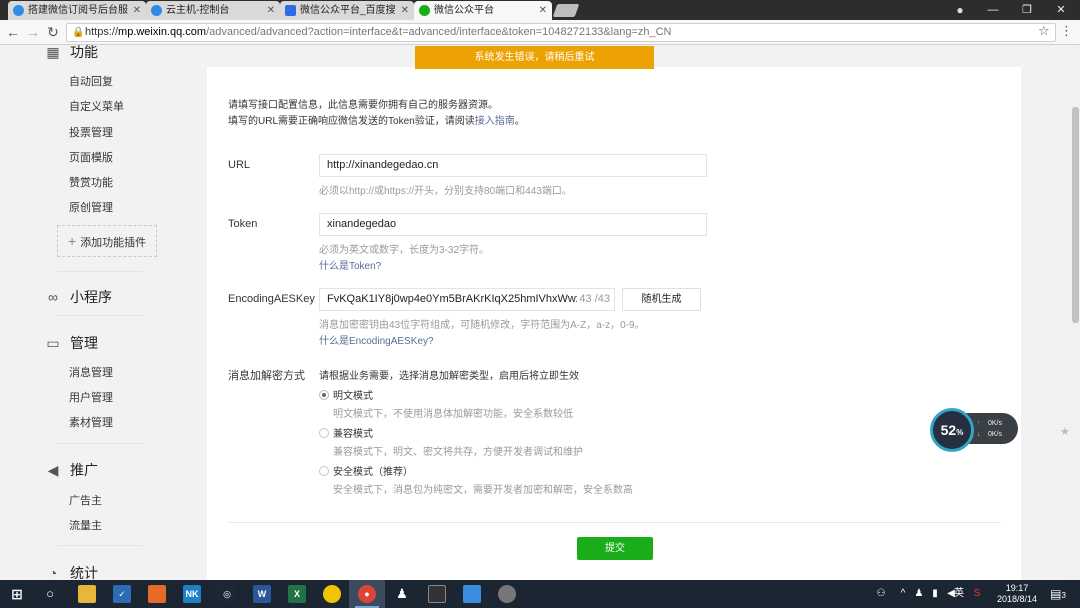 This screenshot has width=1080, height=608. Describe the element at coordinates (91, 132) in the screenshot. I see `sidebar-item-vote: 投票管理` at that location.